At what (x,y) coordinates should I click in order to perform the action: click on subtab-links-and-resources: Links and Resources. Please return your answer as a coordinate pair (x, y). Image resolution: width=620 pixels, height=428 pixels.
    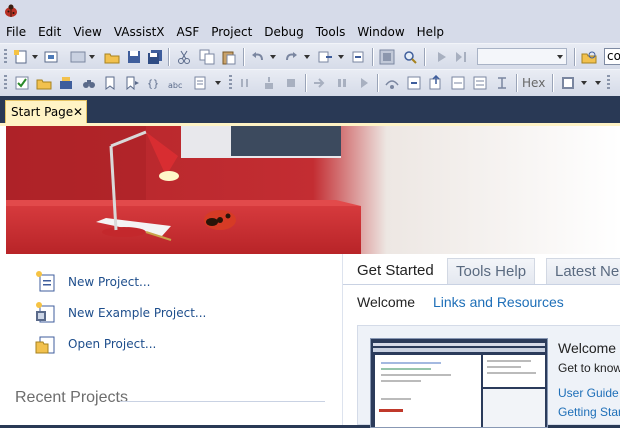
    Looking at the image, I should click on (498, 302).